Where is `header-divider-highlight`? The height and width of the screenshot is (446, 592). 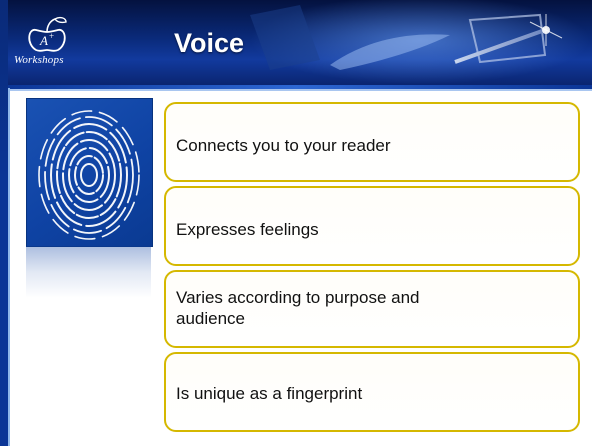 header-divider-highlight is located at coordinates (296, 90).